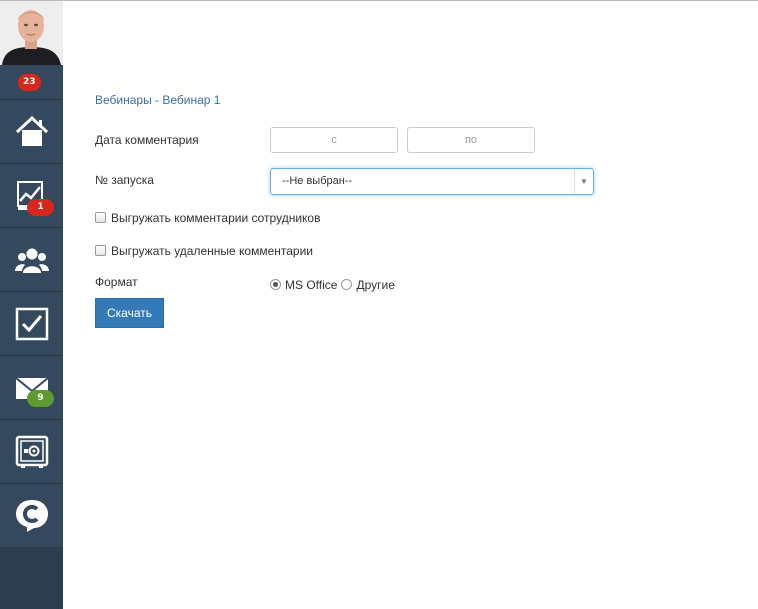 This screenshot has width=758, height=609. Describe the element at coordinates (334, 140) in the screenshot. I see `date-from-input` at that location.